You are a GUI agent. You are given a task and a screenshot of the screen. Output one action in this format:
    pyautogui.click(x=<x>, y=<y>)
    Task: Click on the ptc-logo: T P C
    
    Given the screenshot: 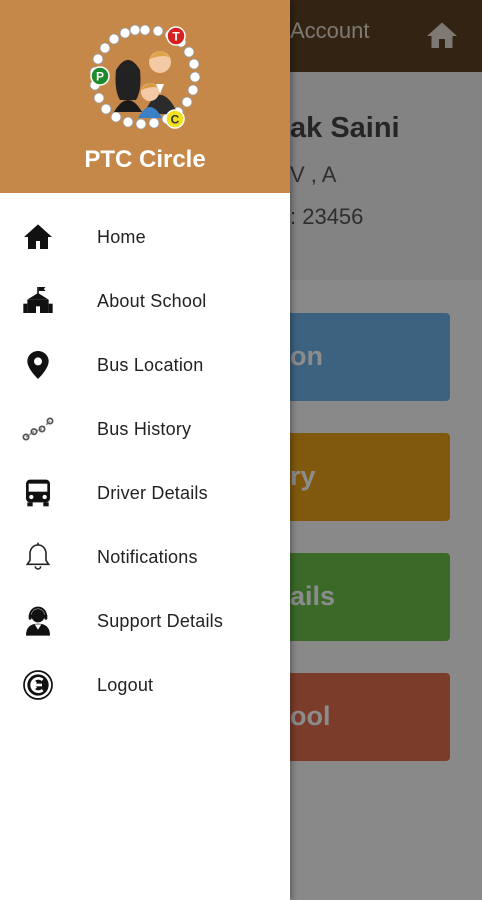 What is the action you would take?
    pyautogui.click(x=145, y=77)
    